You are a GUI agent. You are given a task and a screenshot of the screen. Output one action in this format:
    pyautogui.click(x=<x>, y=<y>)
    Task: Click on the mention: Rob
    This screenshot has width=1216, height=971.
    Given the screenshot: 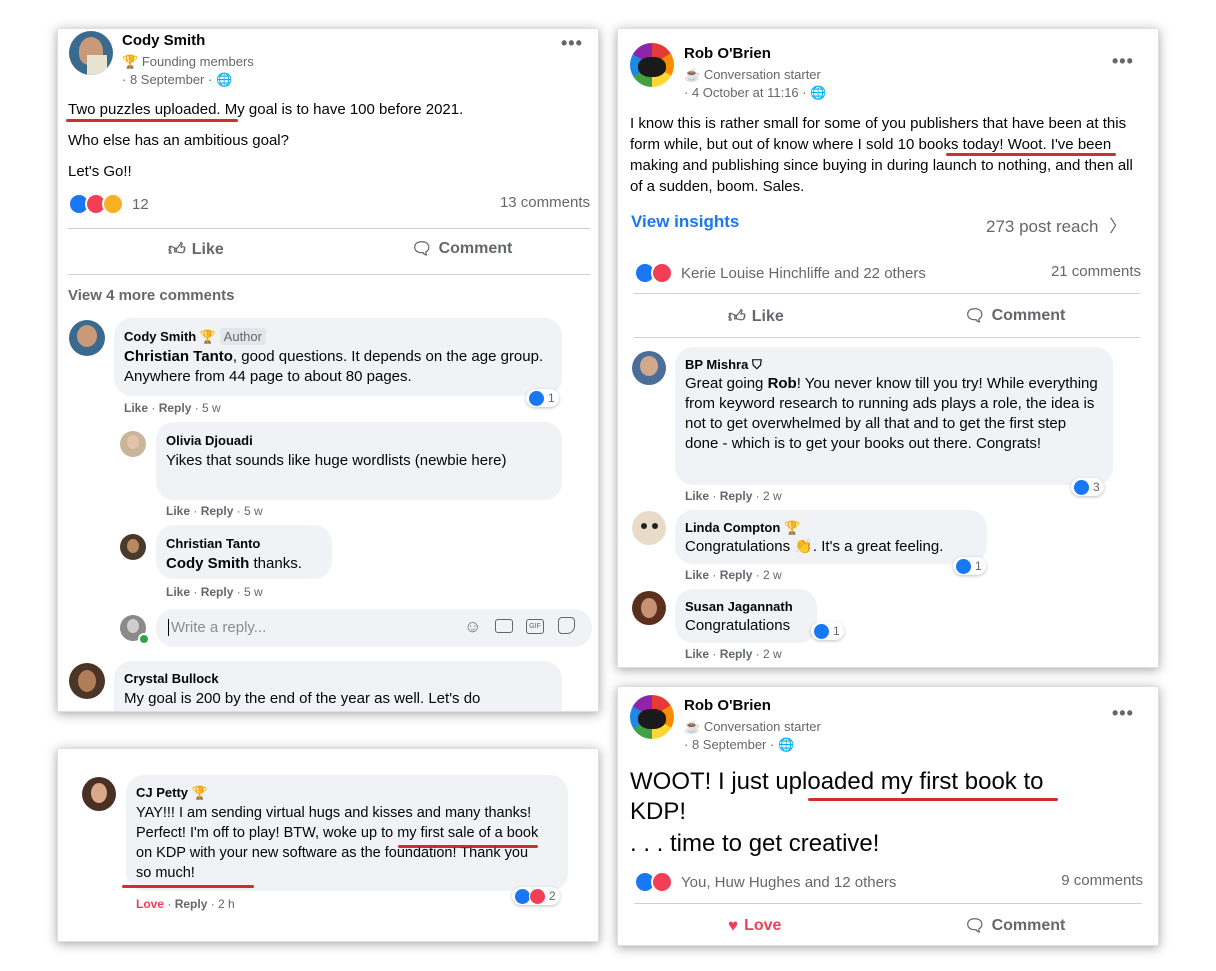 What is the action you would take?
    pyautogui.click(x=782, y=383)
    